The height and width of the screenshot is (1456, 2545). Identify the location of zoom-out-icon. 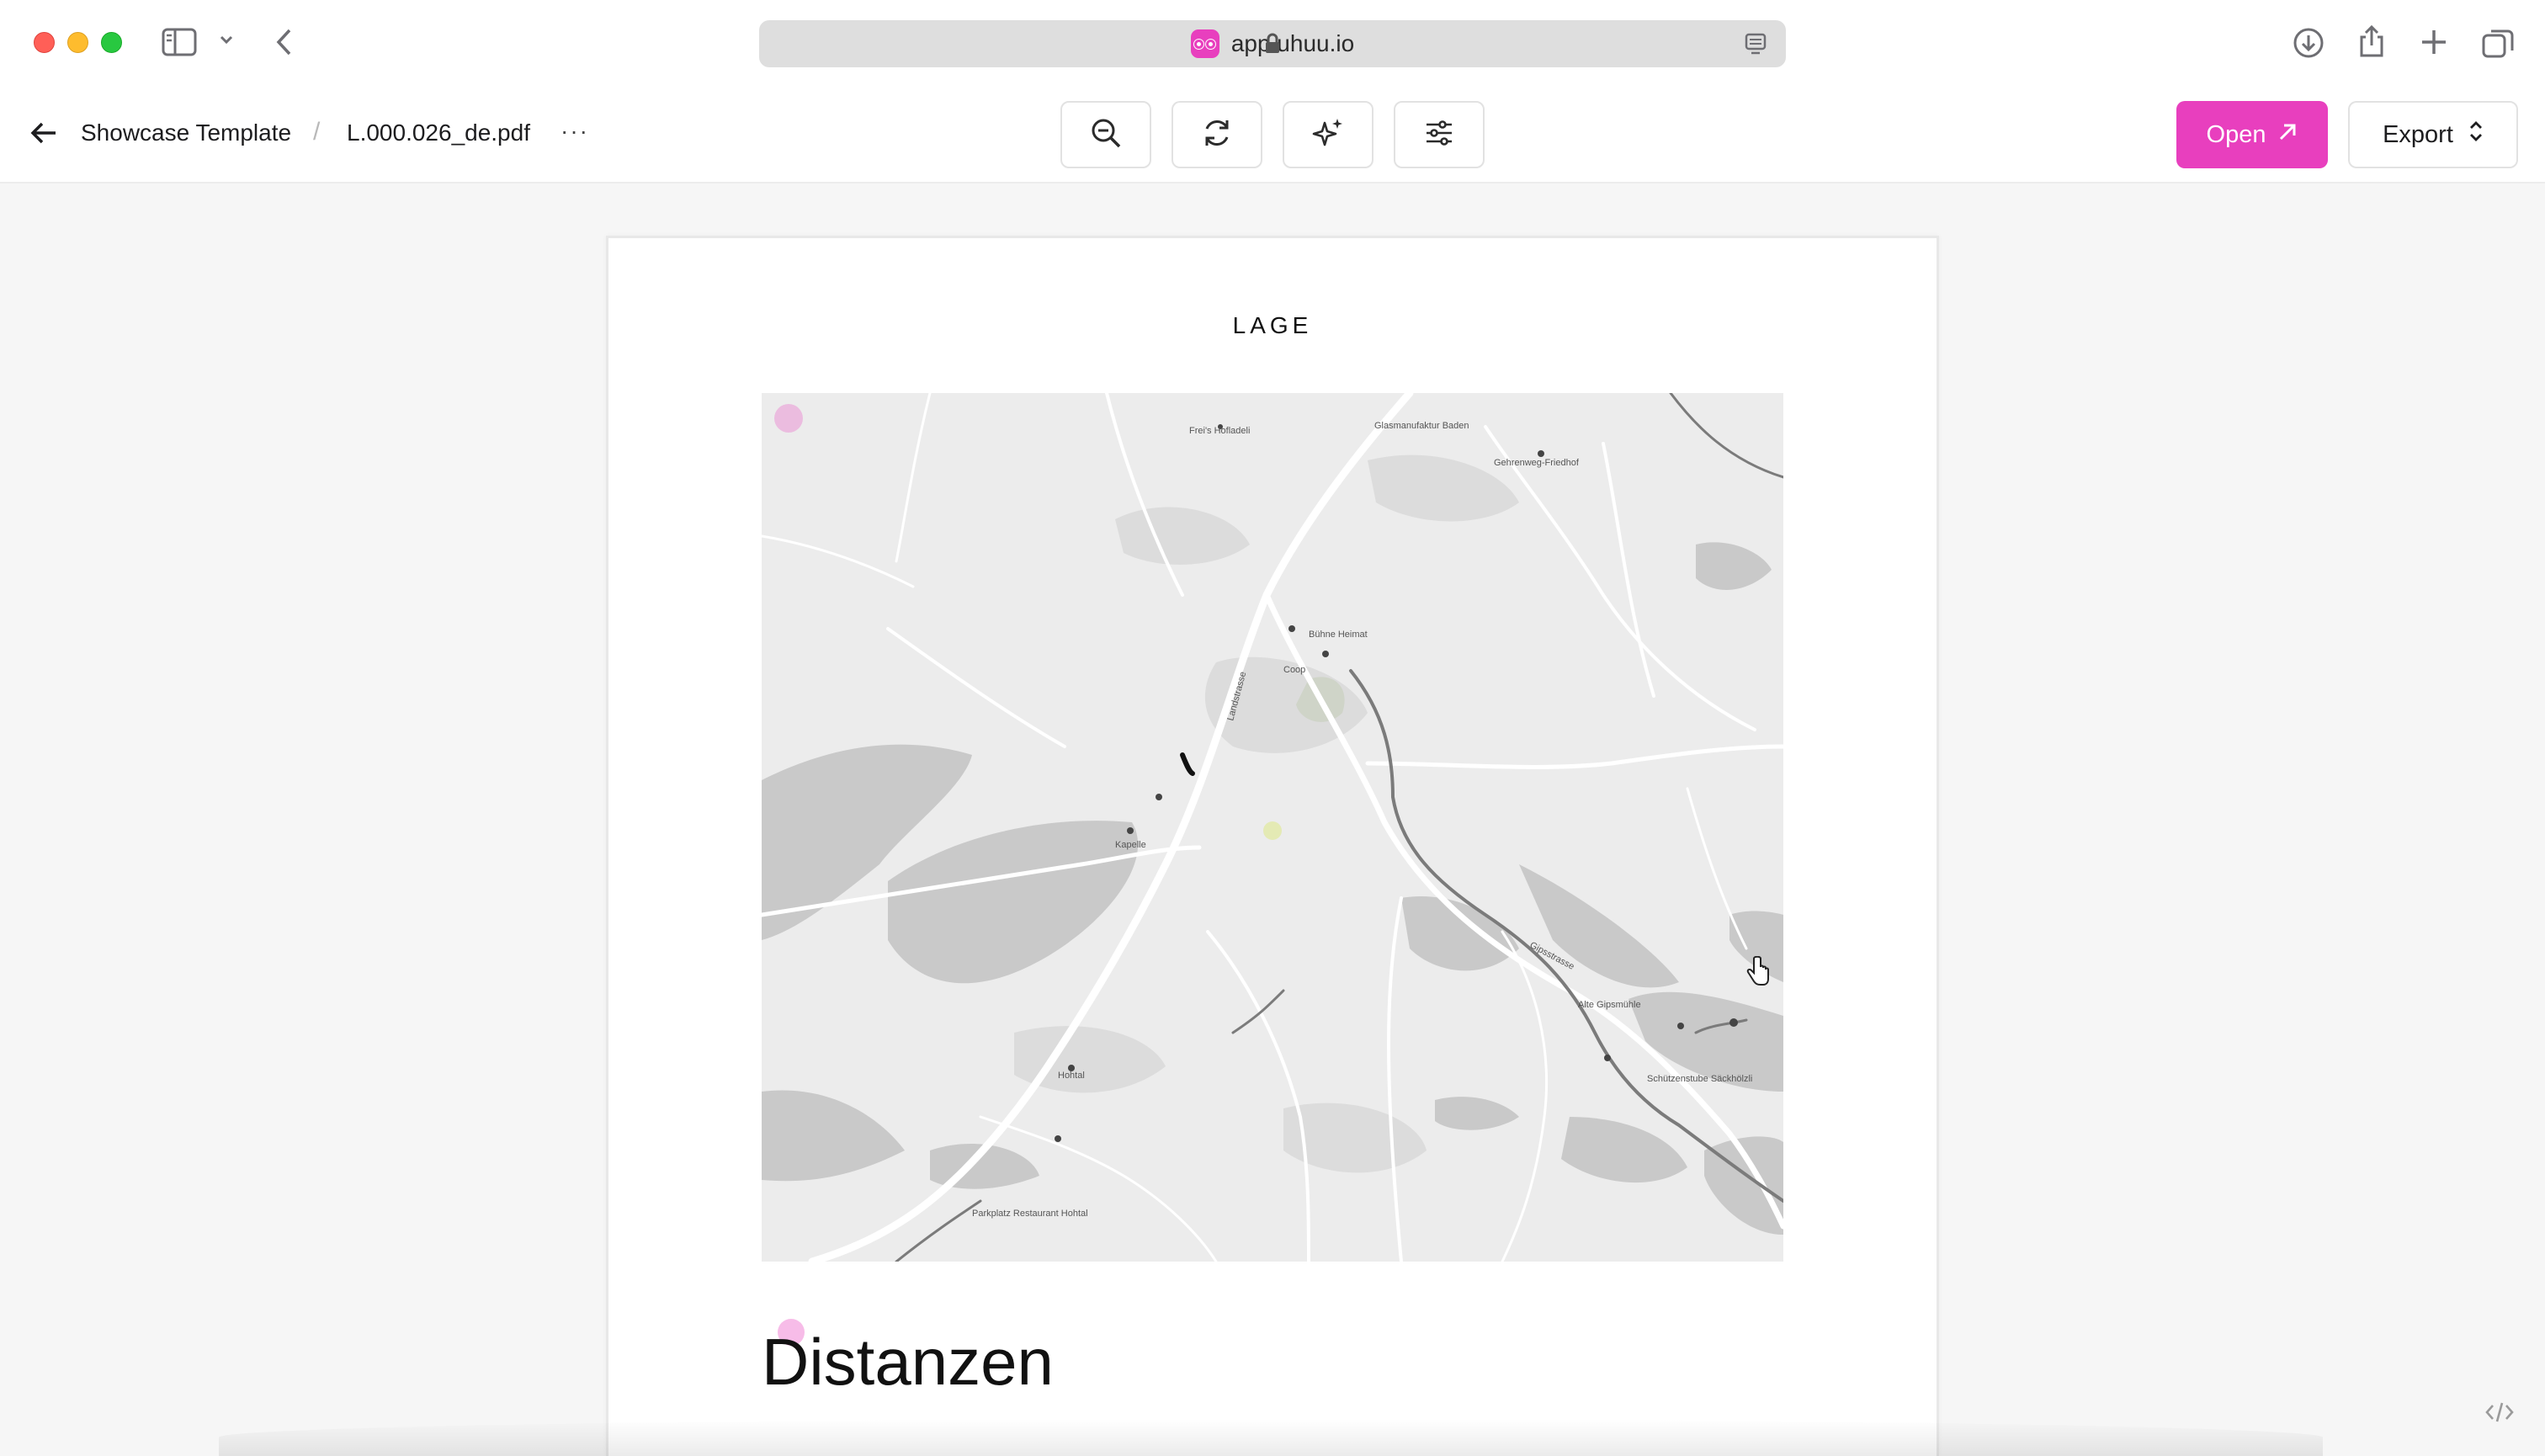
(1106, 135).